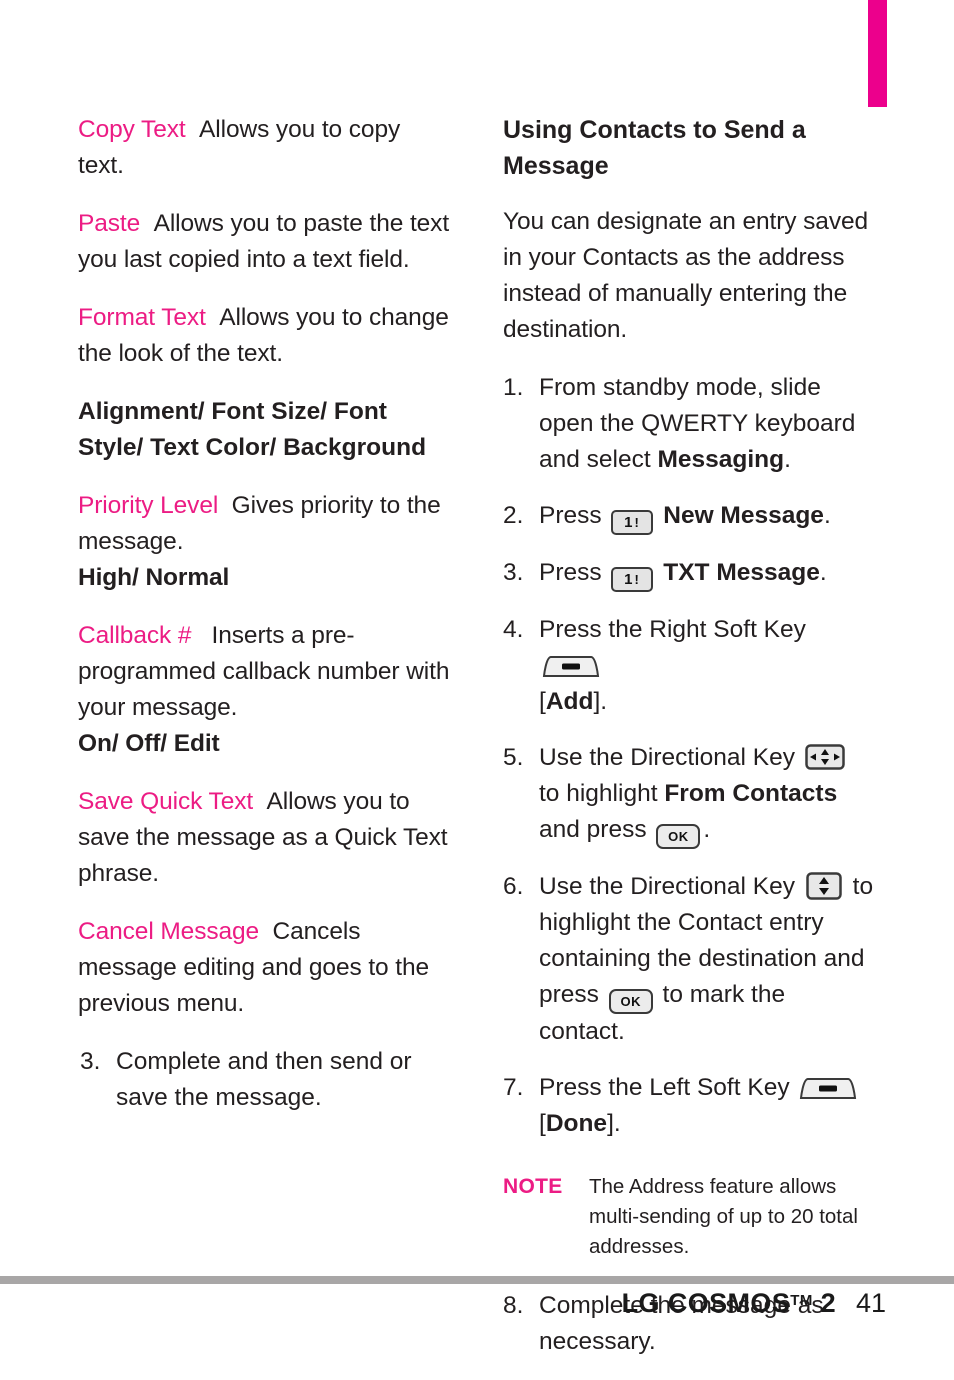 Image resolution: width=954 pixels, height=1380 pixels. I want to click on term-save-quick-text: Save Quick Text, so click(166, 801).